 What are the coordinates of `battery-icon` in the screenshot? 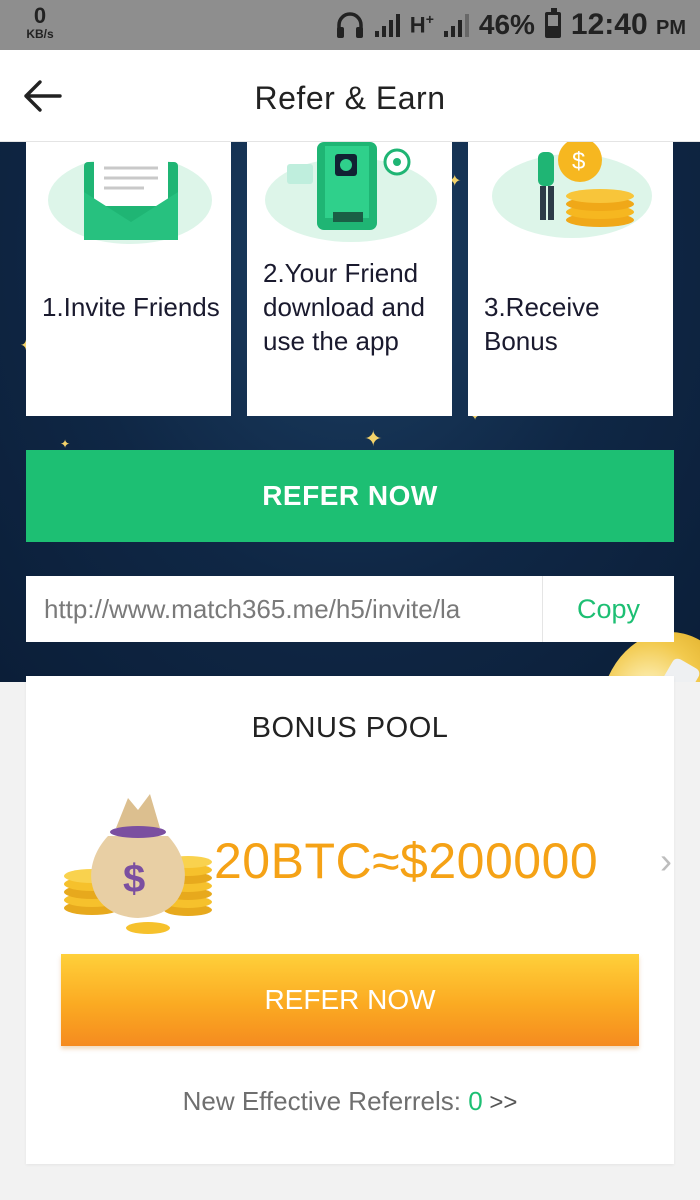 It's located at (552, 23).